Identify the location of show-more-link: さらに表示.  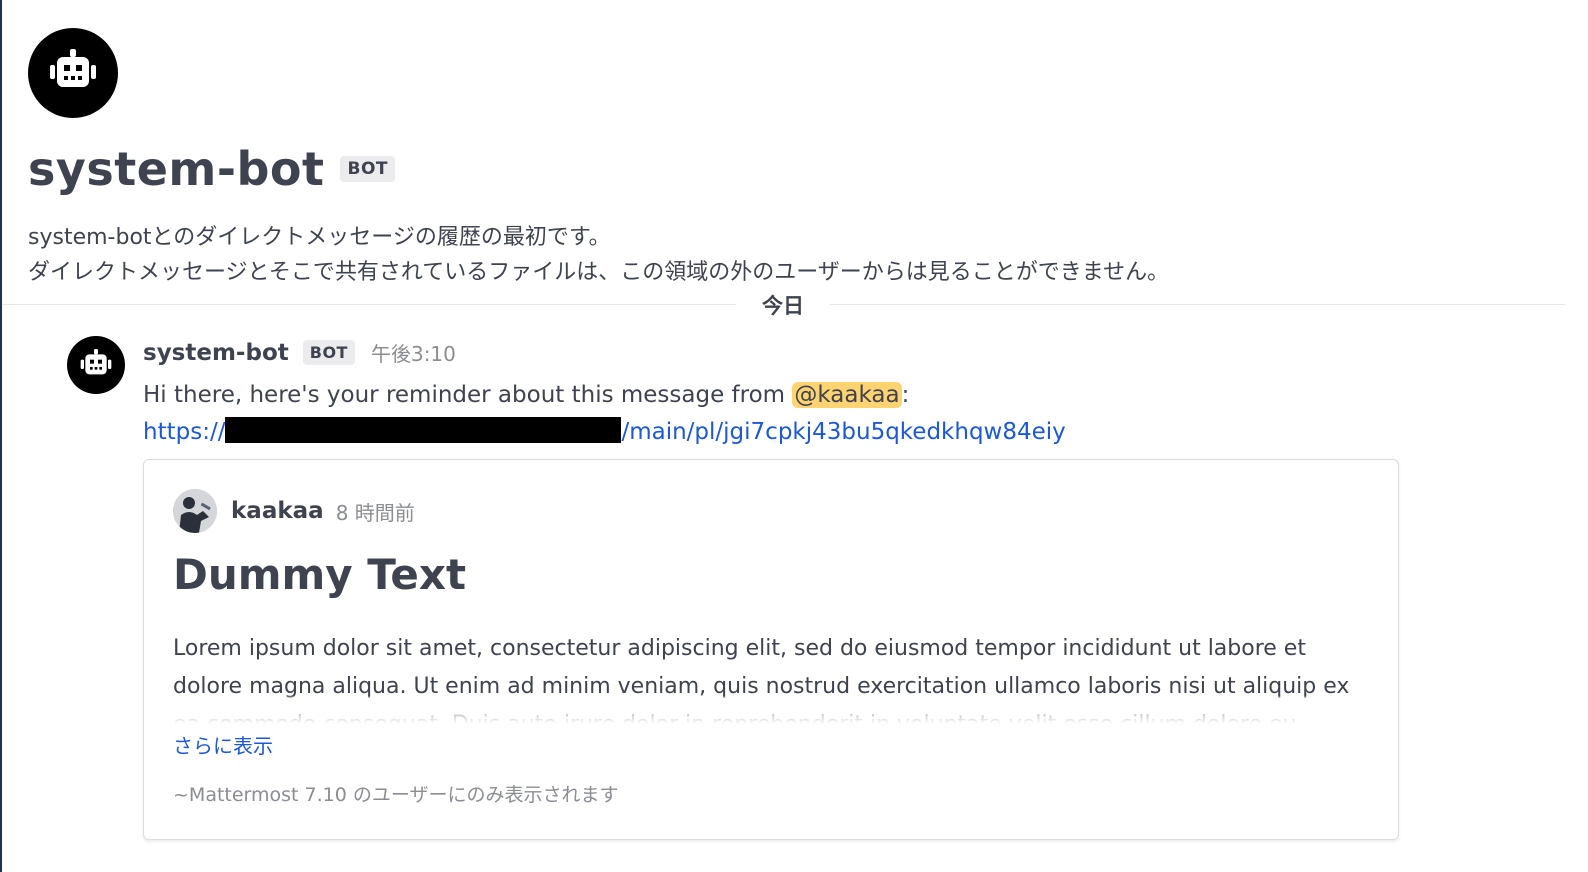
(223, 744).